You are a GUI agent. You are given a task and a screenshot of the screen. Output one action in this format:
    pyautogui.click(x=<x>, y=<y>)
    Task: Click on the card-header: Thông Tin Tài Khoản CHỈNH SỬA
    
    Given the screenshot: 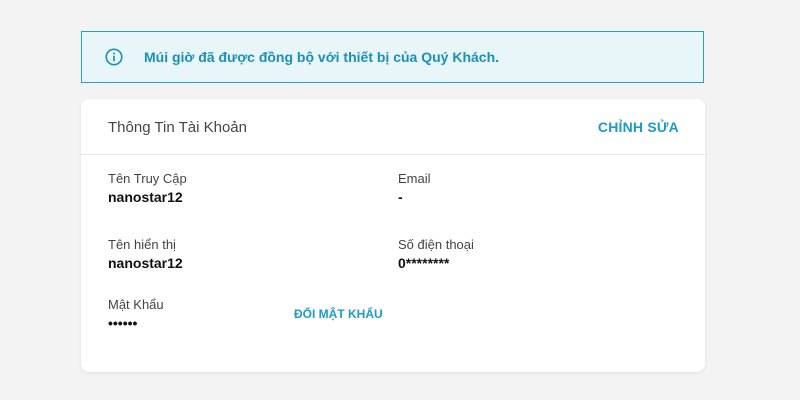 What is the action you would take?
    pyautogui.click(x=393, y=127)
    